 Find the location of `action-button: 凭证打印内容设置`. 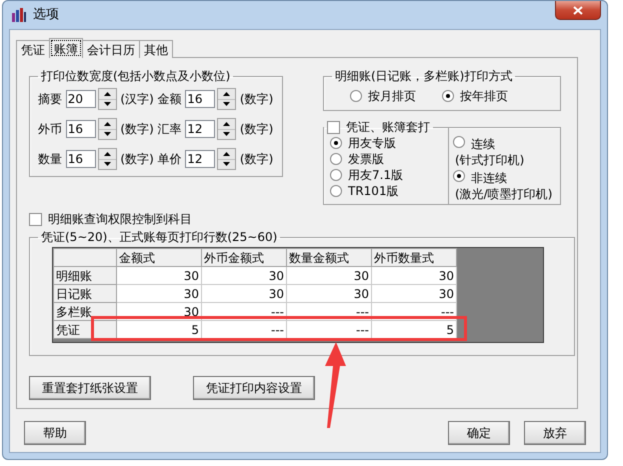

action-button: 凭证打印内容设置 is located at coordinates (254, 388).